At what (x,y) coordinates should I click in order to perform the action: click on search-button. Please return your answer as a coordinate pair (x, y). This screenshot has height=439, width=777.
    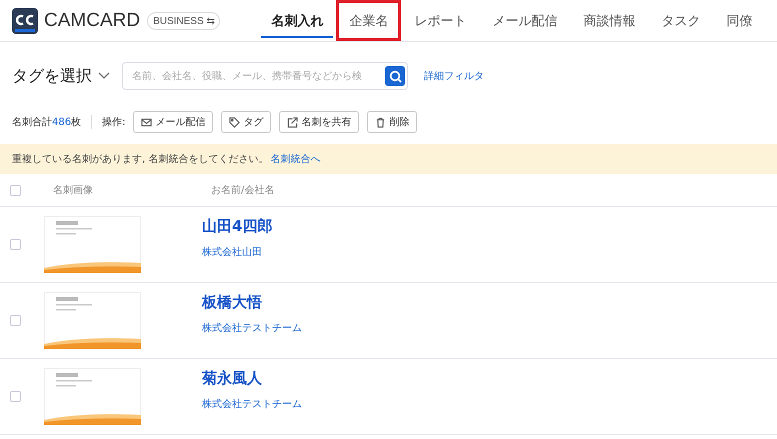
    Looking at the image, I should click on (395, 76).